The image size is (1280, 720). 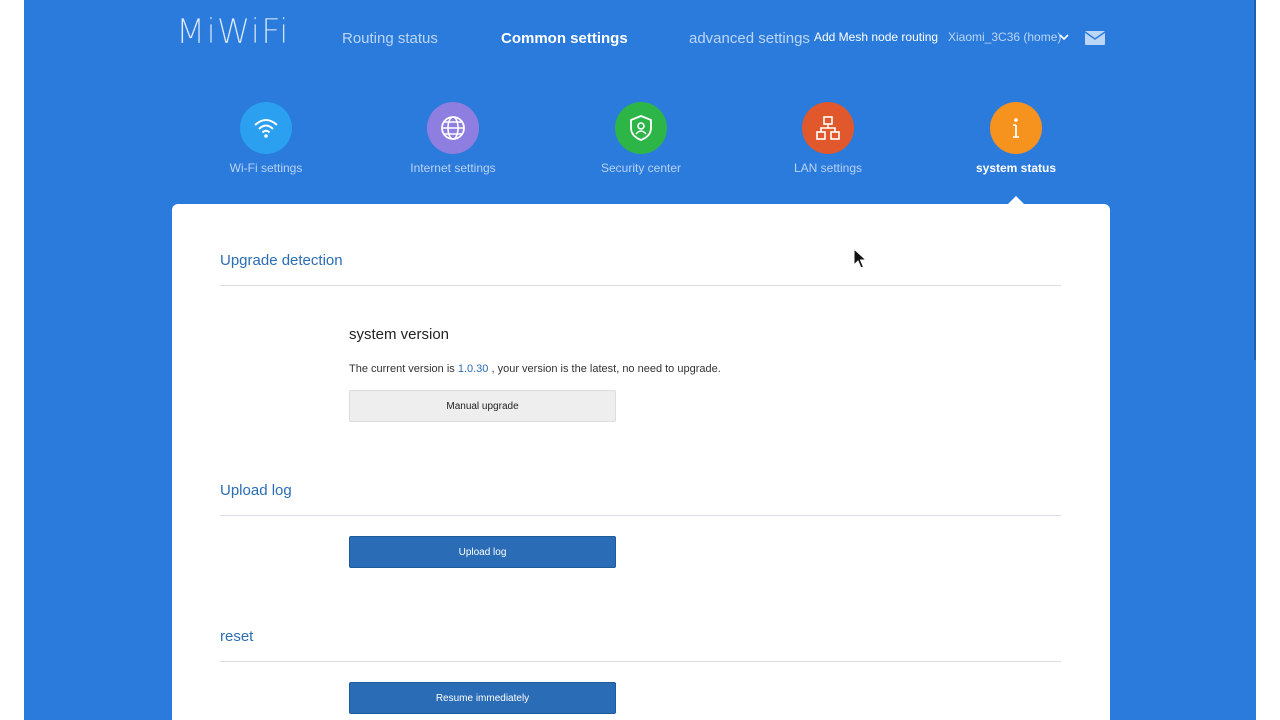 What do you see at coordinates (266, 168) in the screenshot?
I see `category-label: Wi-Fi settings` at bounding box center [266, 168].